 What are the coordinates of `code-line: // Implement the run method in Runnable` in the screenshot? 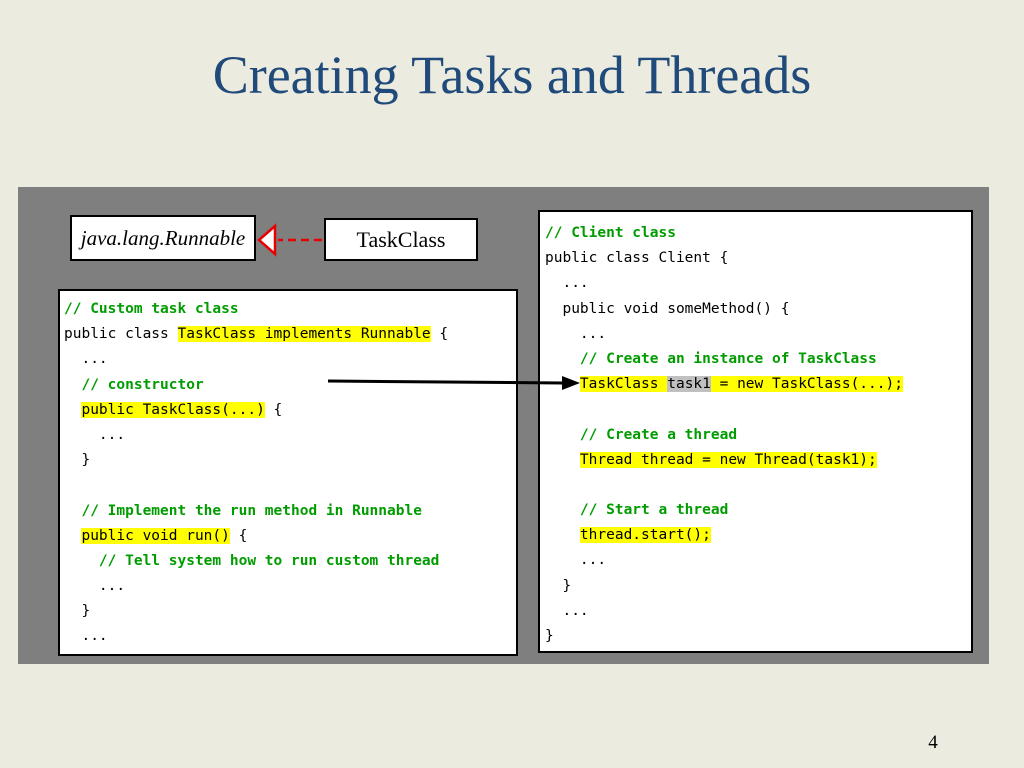 It's located at (290, 511).